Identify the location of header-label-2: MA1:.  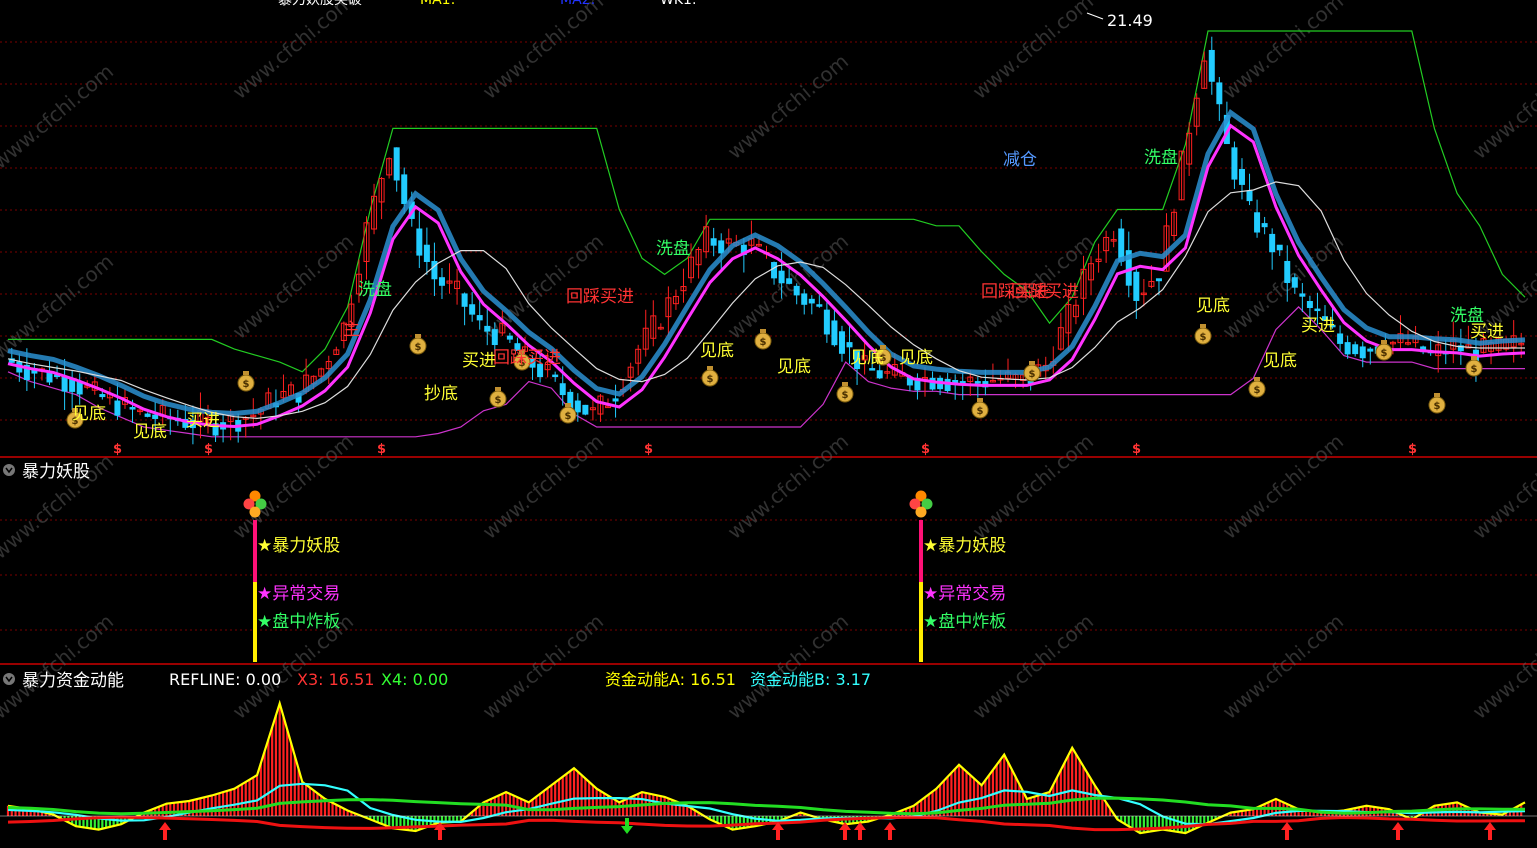
(437, 4).